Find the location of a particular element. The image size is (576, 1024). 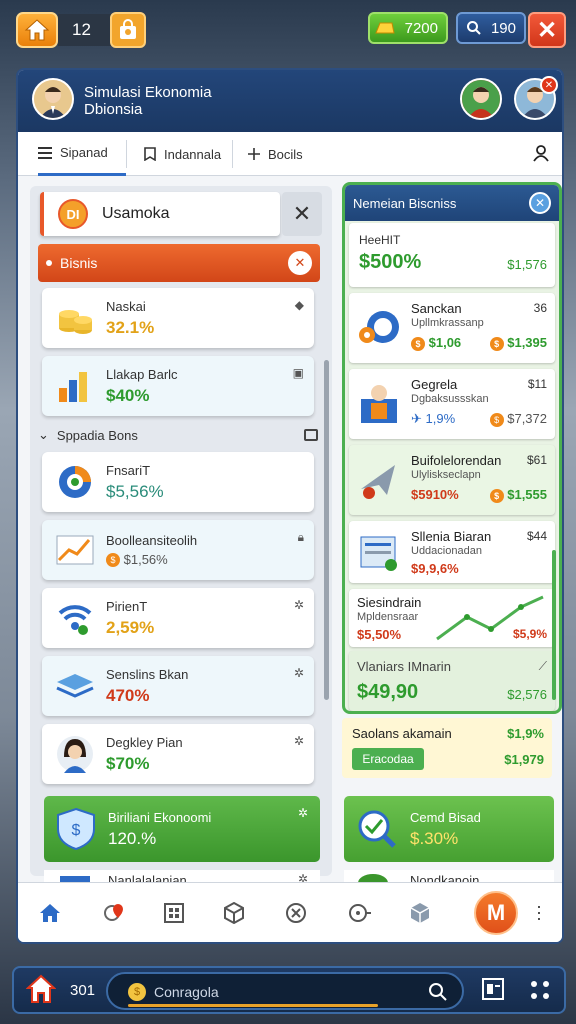

tab-bocils: Bocils is located at coordinates (293, 154).